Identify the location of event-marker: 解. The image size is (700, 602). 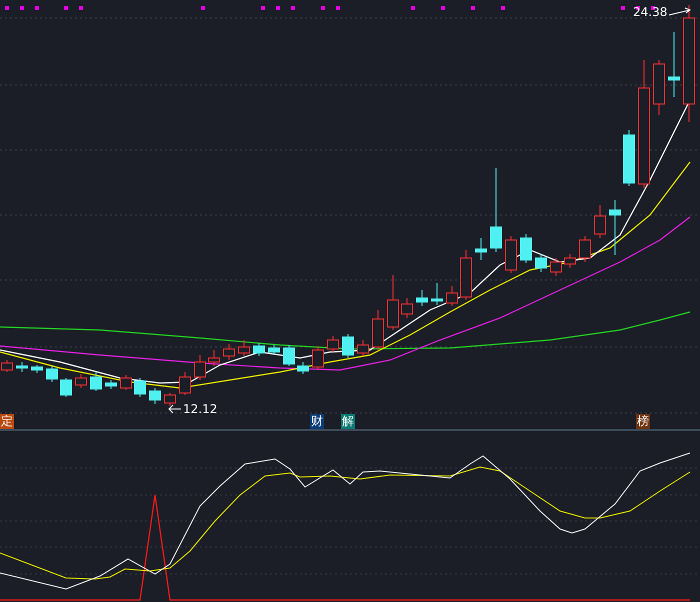
(348, 421).